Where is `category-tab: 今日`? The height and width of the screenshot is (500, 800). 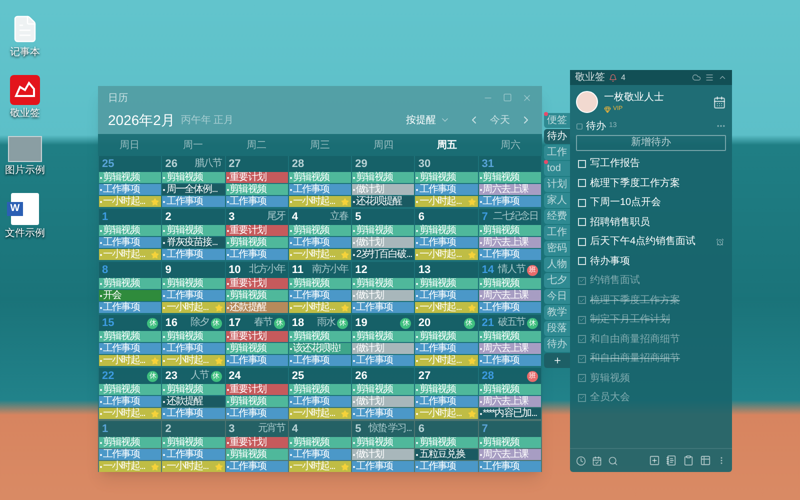
category-tab: 今日 is located at coordinates (557, 296).